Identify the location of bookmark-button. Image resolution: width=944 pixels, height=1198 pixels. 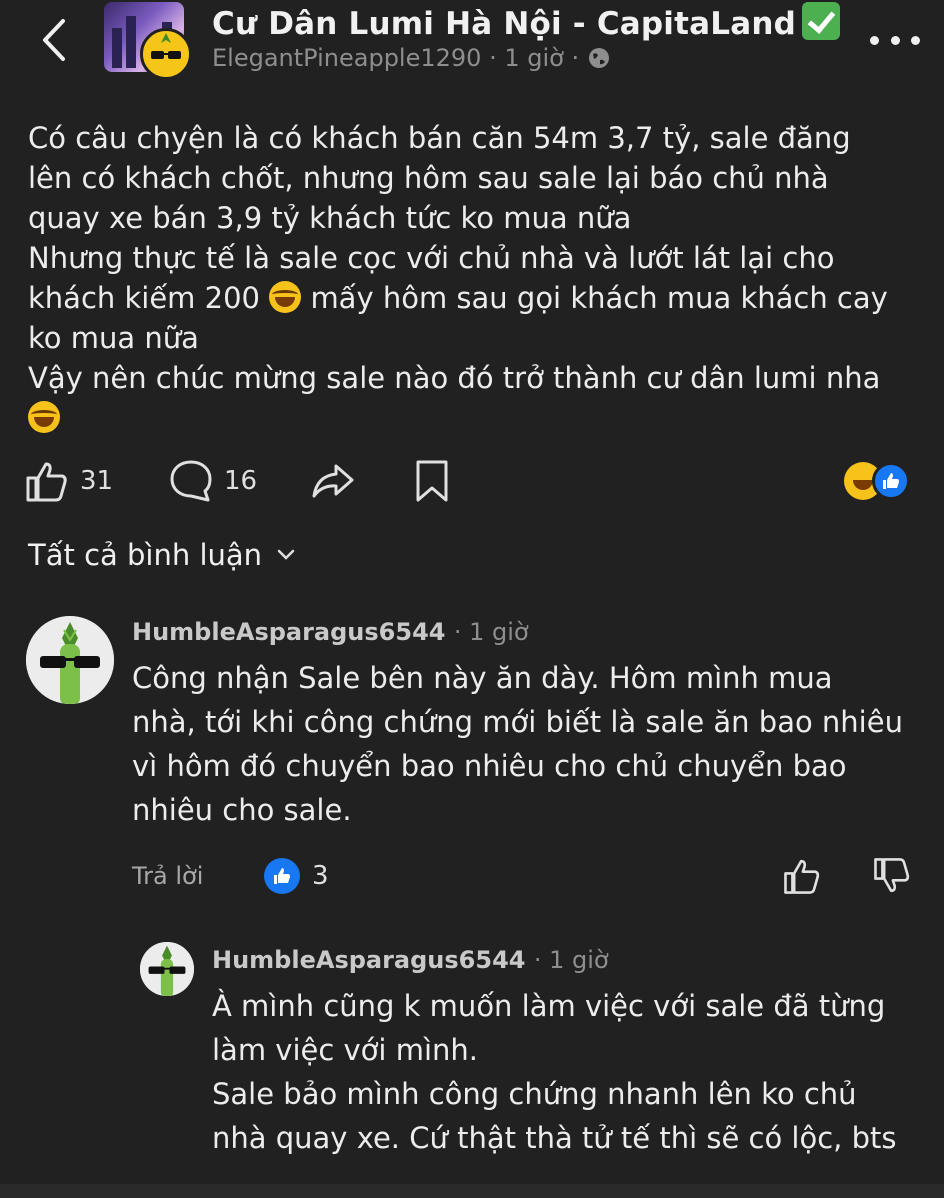
(432, 481).